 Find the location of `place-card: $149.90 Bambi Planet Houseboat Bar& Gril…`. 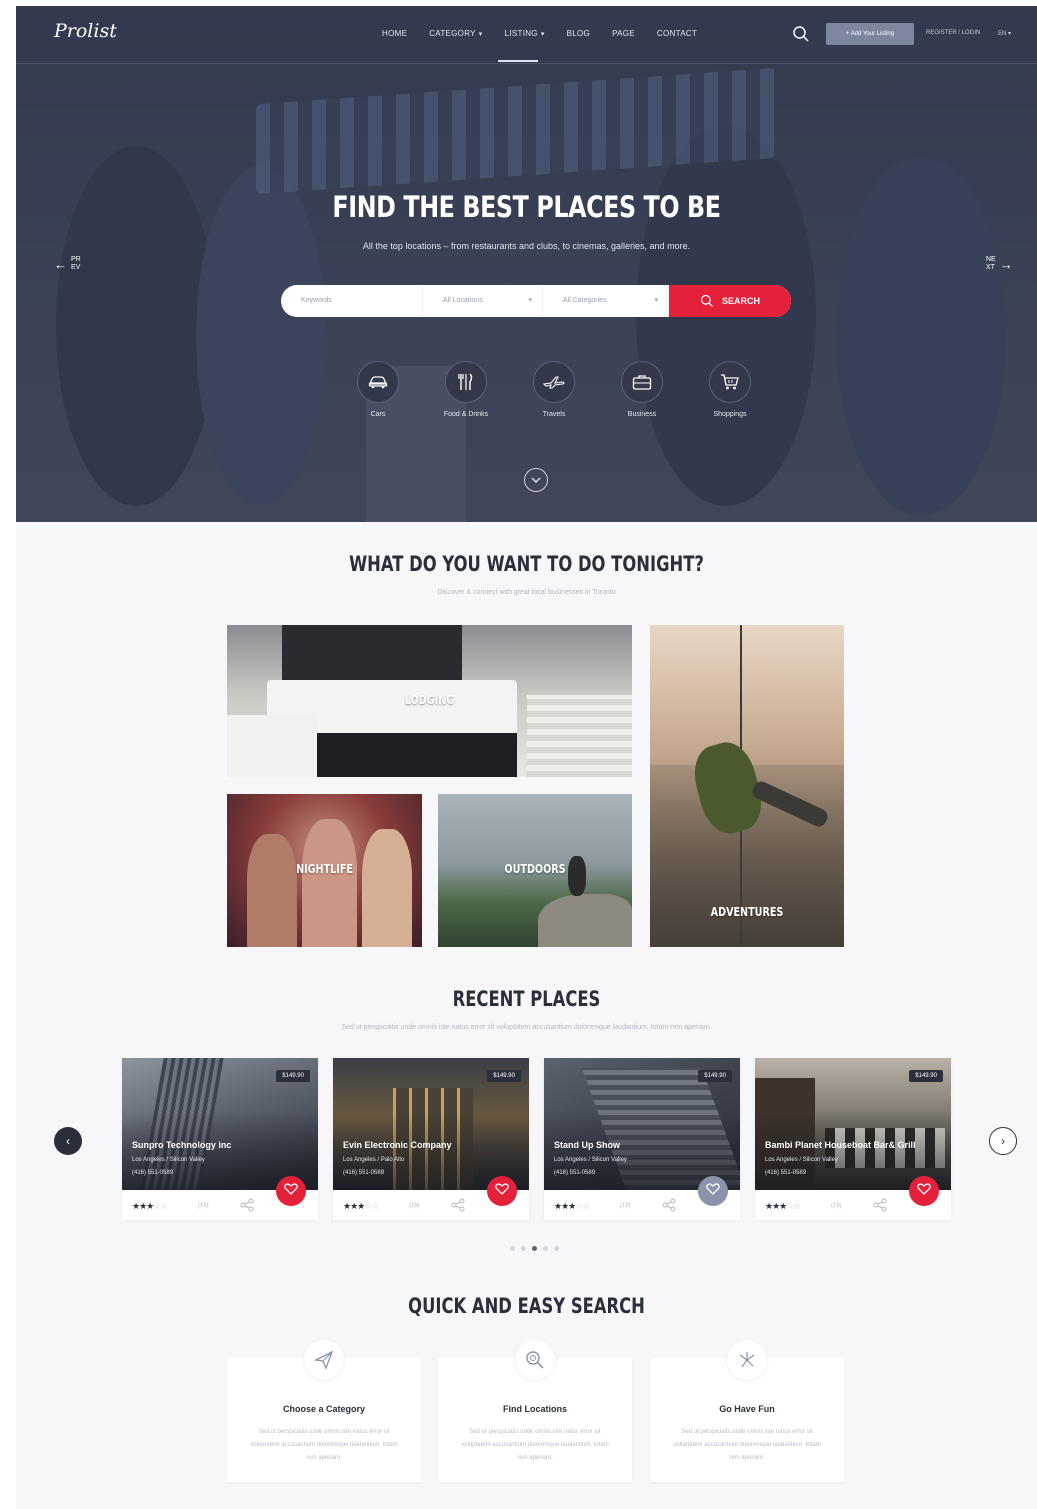

place-card: $149.90 Bambi Planet Houseboat Bar& Gril… is located at coordinates (853, 1139).